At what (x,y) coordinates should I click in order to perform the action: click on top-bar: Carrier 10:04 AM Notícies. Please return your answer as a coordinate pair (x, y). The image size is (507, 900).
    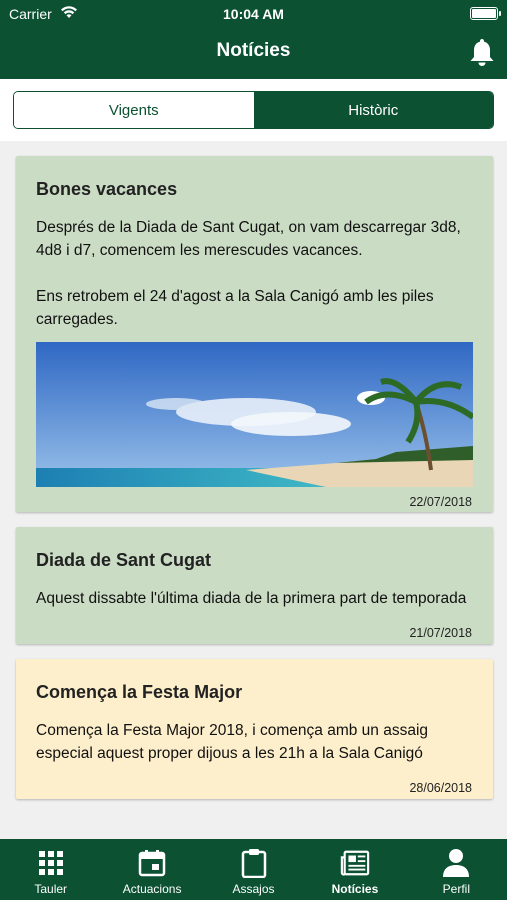
    Looking at the image, I should click on (253, 39).